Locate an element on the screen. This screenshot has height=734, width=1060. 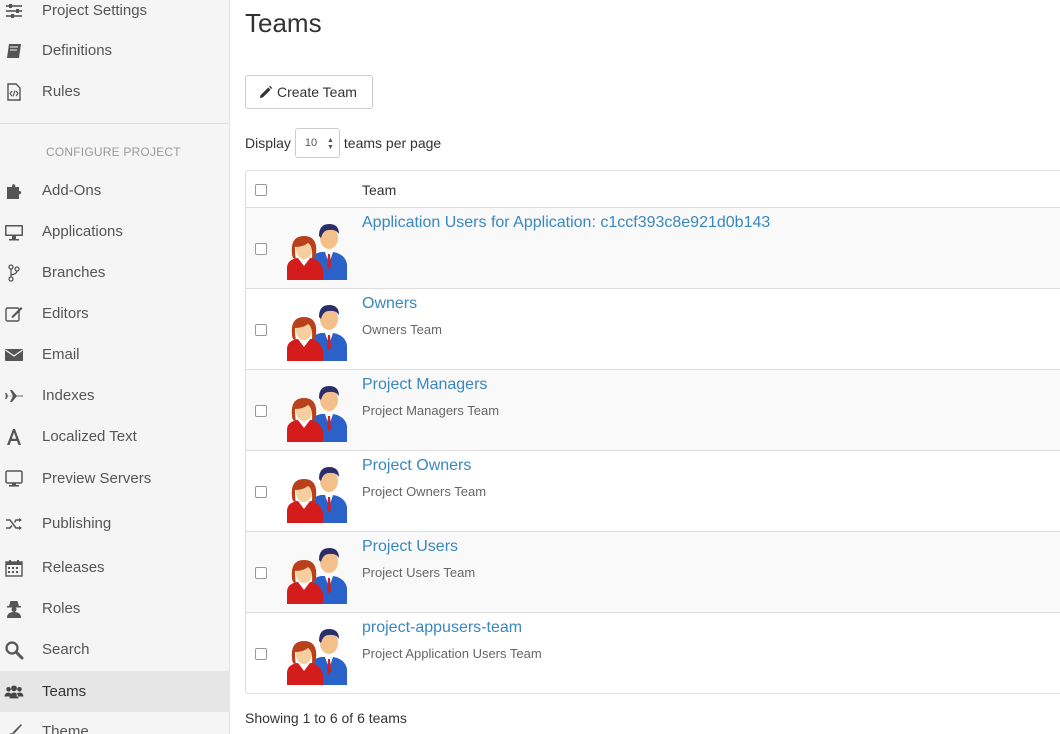
team-description: Owners Team is located at coordinates (402, 329).